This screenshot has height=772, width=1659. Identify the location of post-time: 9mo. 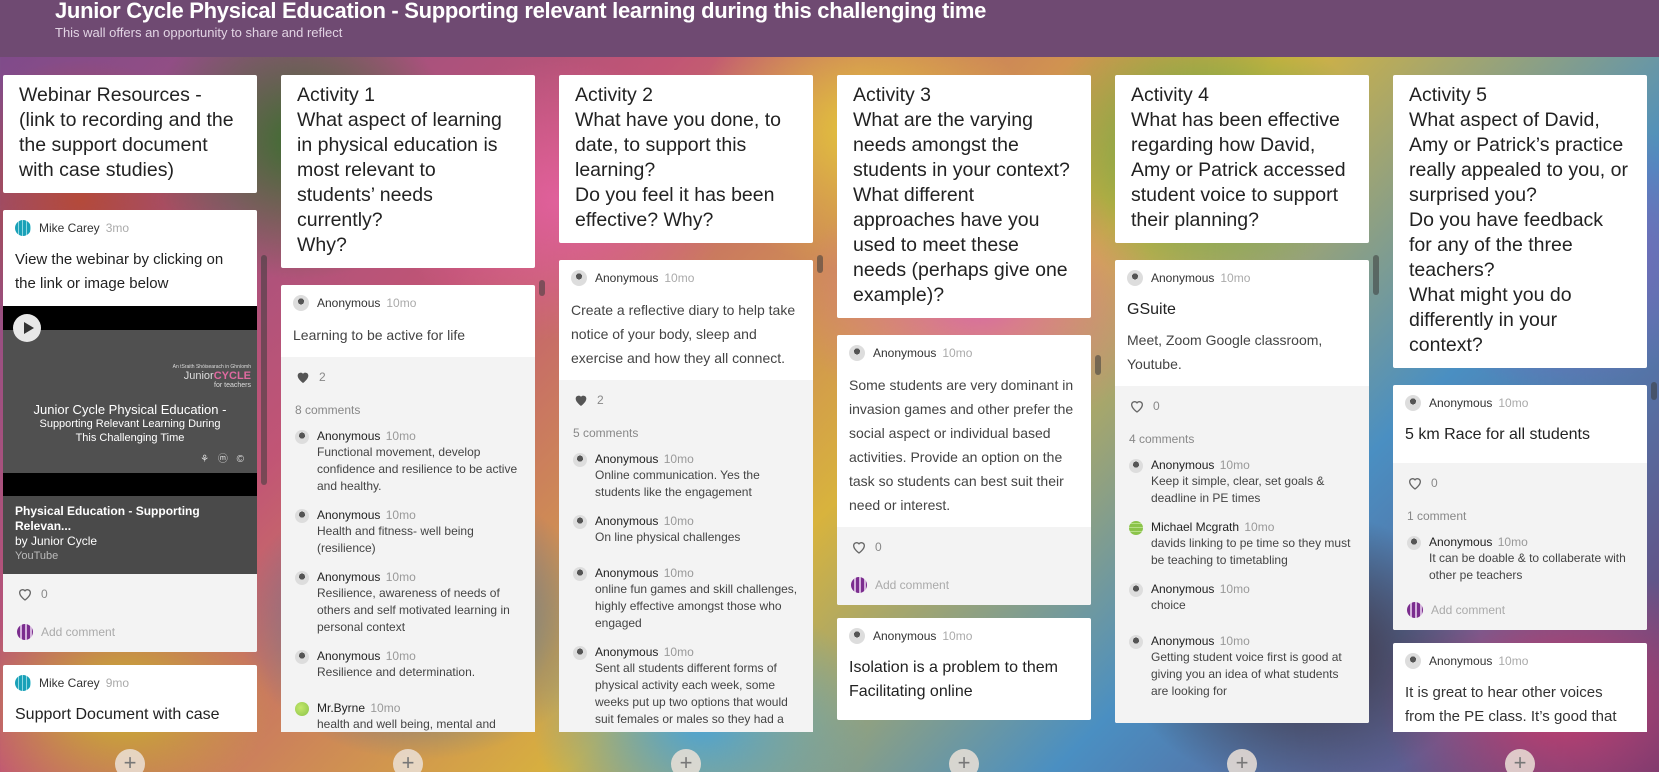
(117, 683).